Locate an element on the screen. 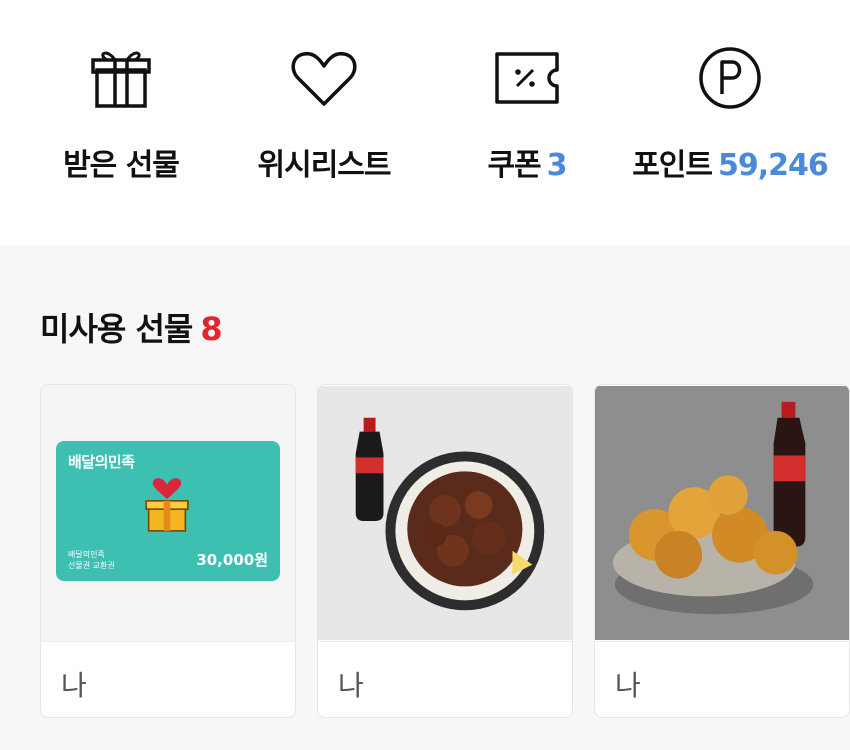  heart-icon is located at coordinates (324, 78).